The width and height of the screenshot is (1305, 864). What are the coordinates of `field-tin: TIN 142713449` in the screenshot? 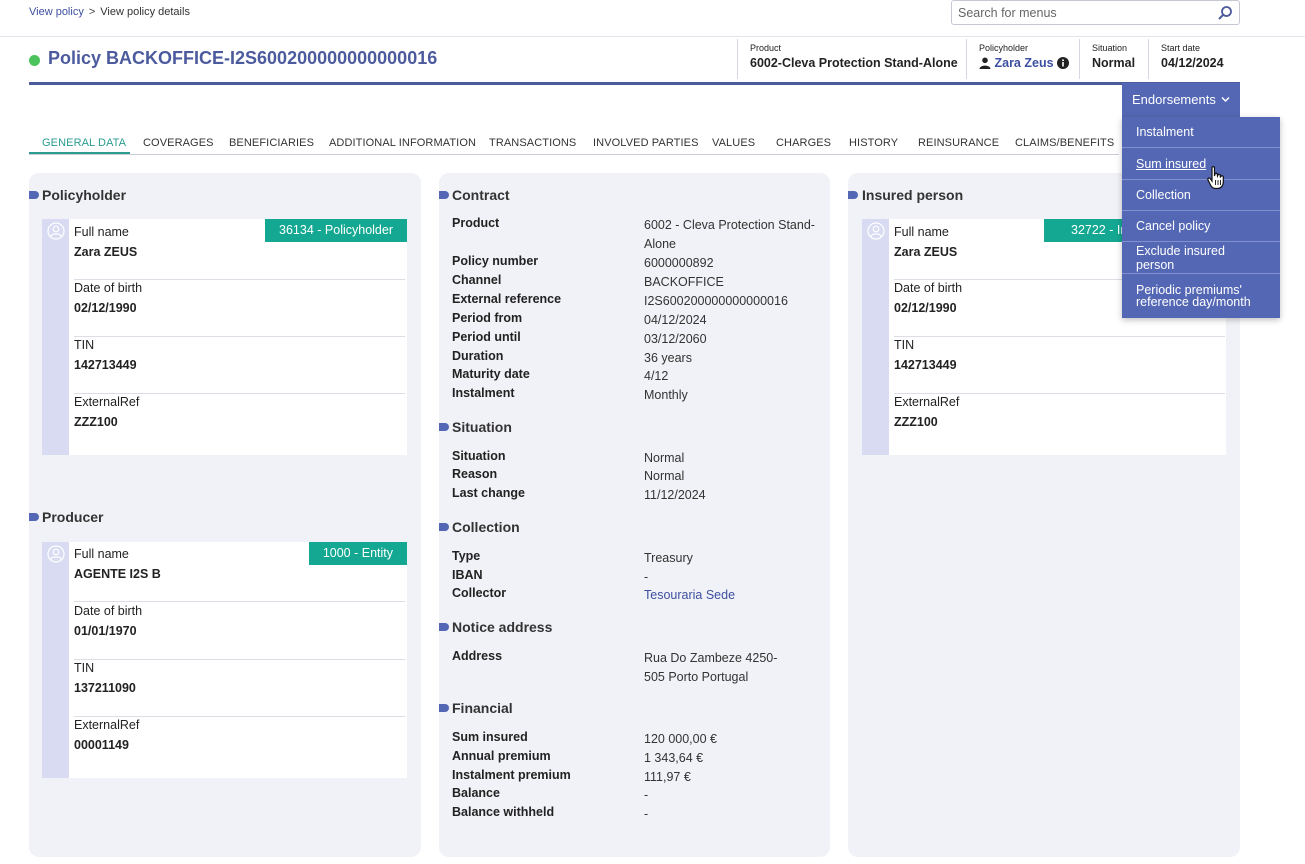 It's located at (239, 366).